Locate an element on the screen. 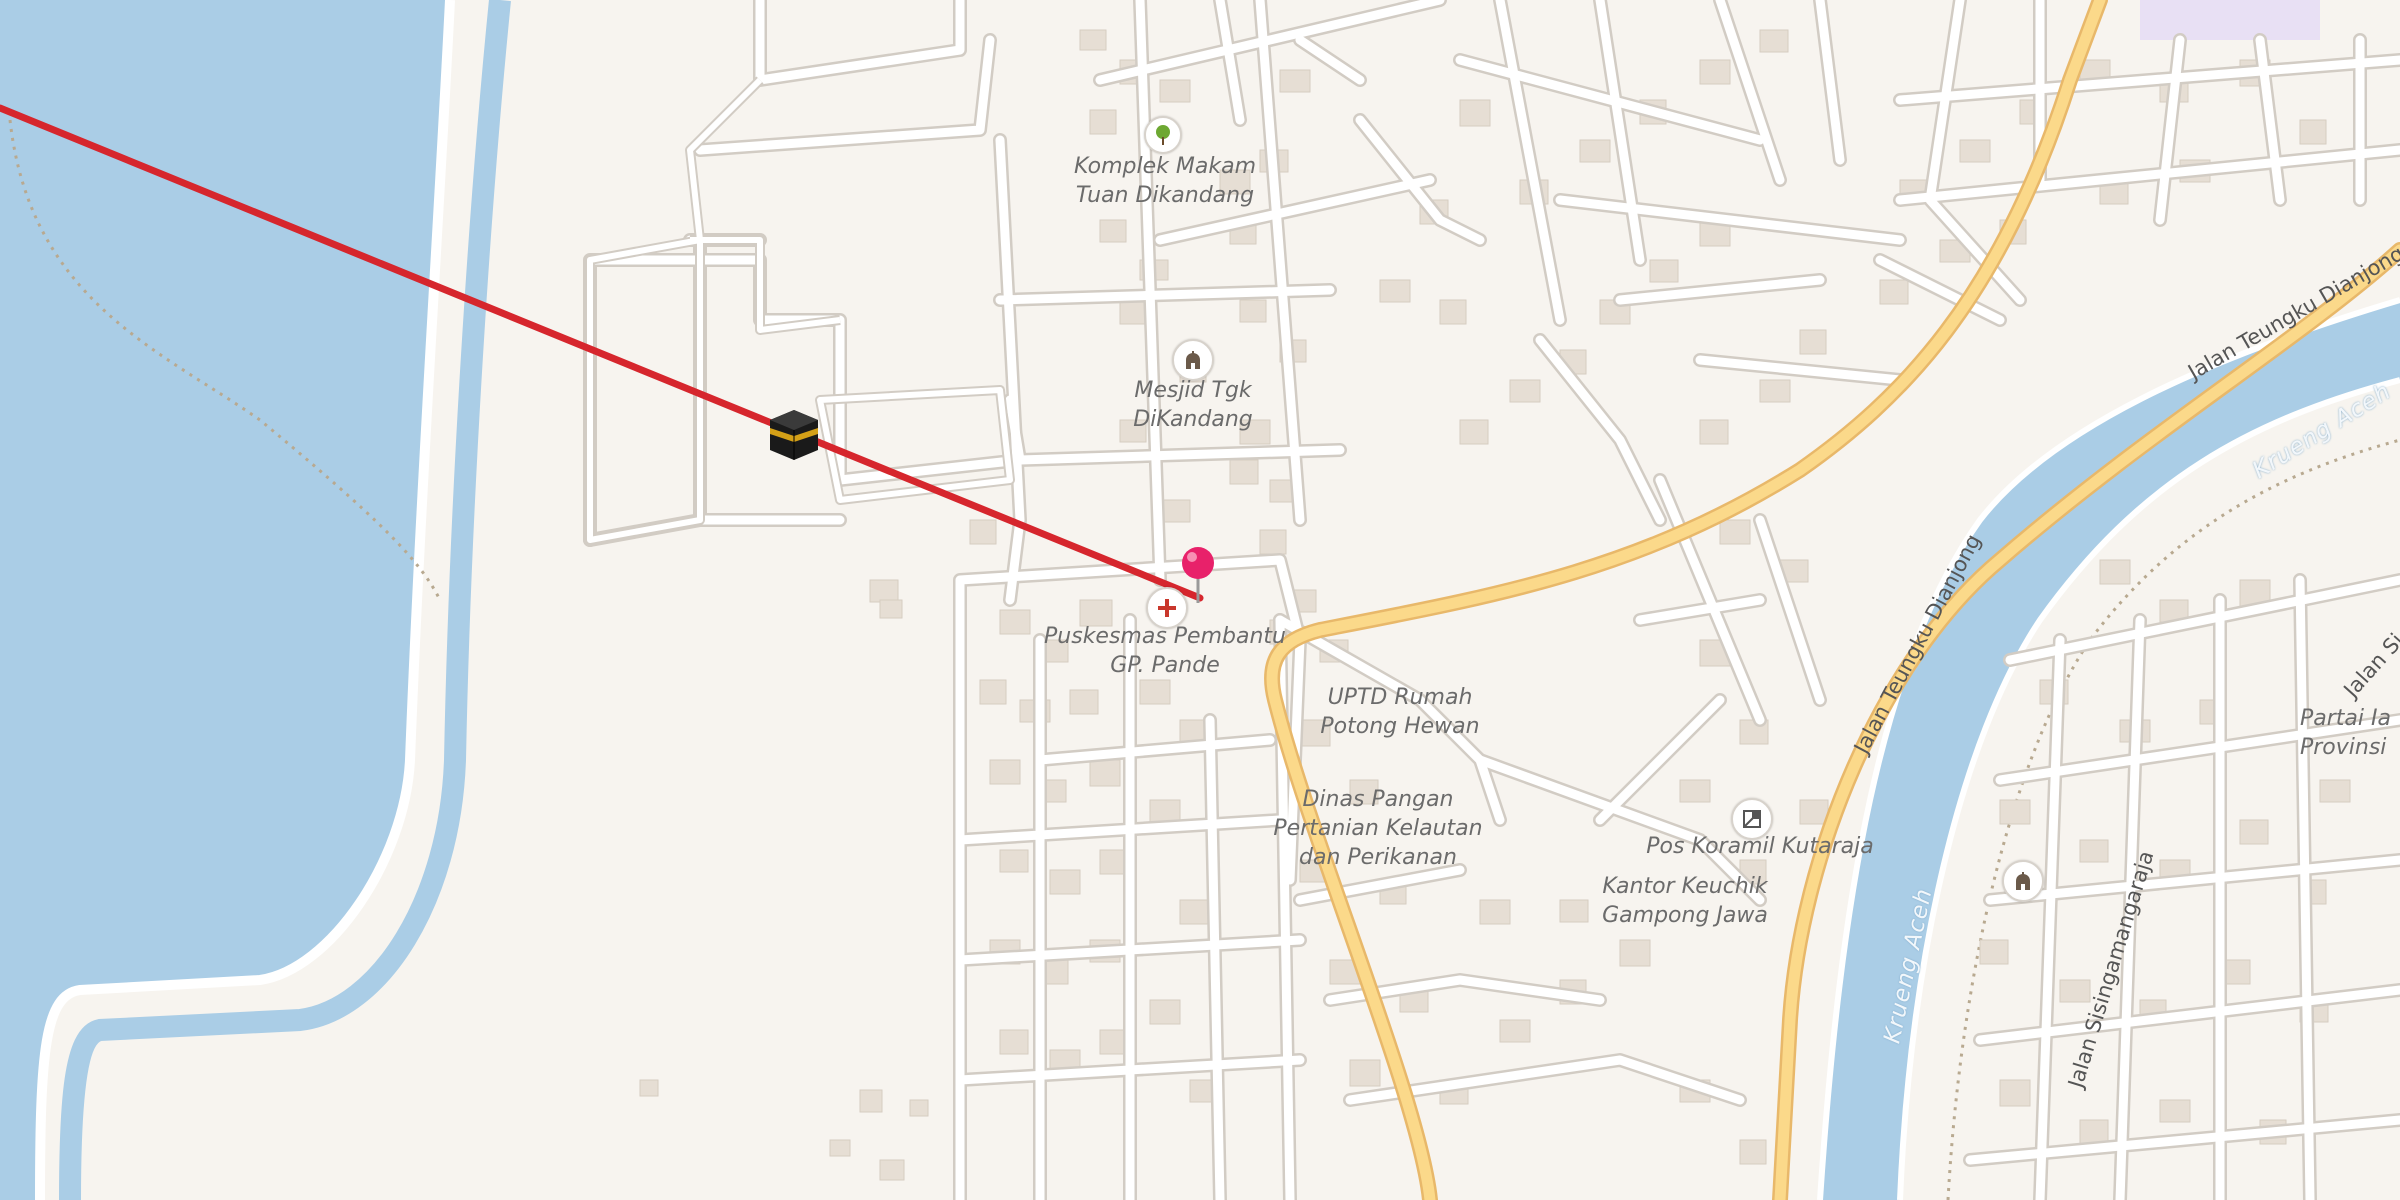  label-pos-koramil: Pos Koramil Kutaraja is located at coordinates (1760, 846).